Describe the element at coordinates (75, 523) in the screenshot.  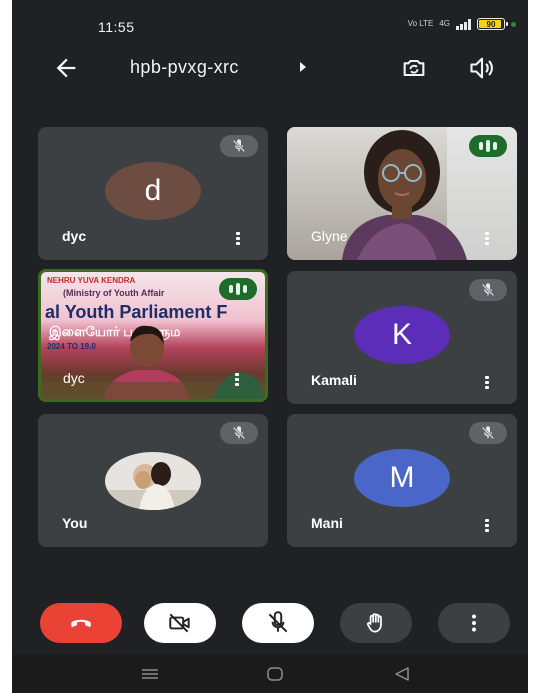
I see `participant-name: You` at that location.